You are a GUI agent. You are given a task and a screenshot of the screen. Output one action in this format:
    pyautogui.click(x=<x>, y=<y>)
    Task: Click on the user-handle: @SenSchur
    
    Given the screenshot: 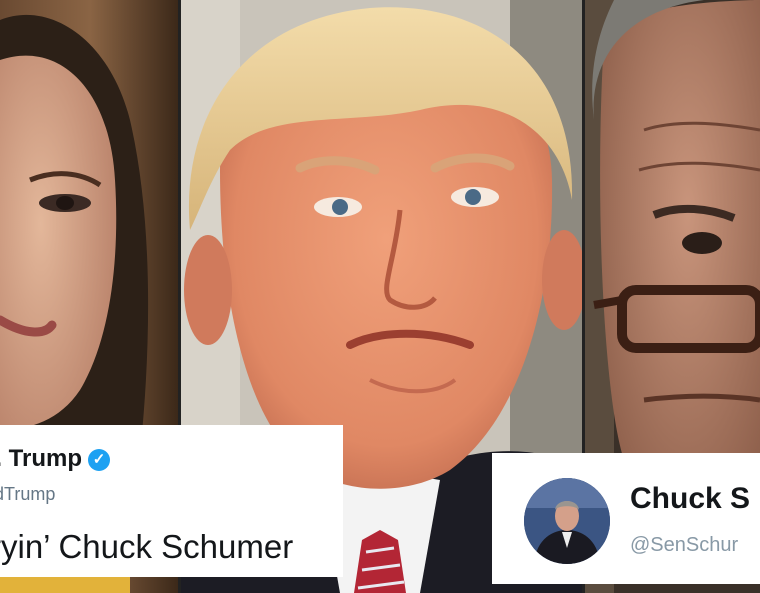 What is the action you would take?
    pyautogui.click(x=684, y=545)
    